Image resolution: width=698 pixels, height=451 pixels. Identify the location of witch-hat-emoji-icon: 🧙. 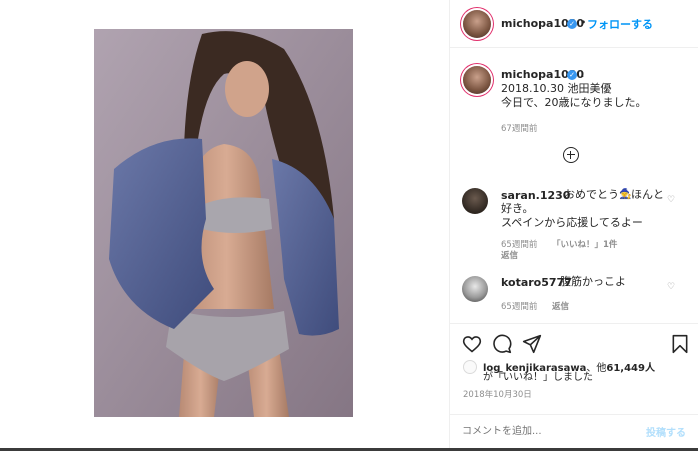
(625, 194).